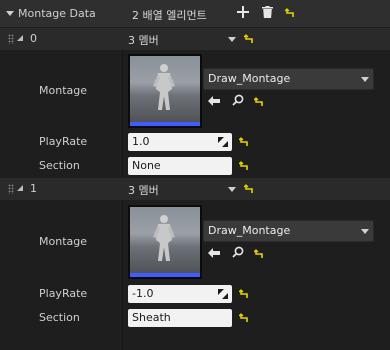 This screenshot has width=390, height=350. Describe the element at coordinates (180, 142) in the screenshot. I see `playrate-input: 1.0` at that location.